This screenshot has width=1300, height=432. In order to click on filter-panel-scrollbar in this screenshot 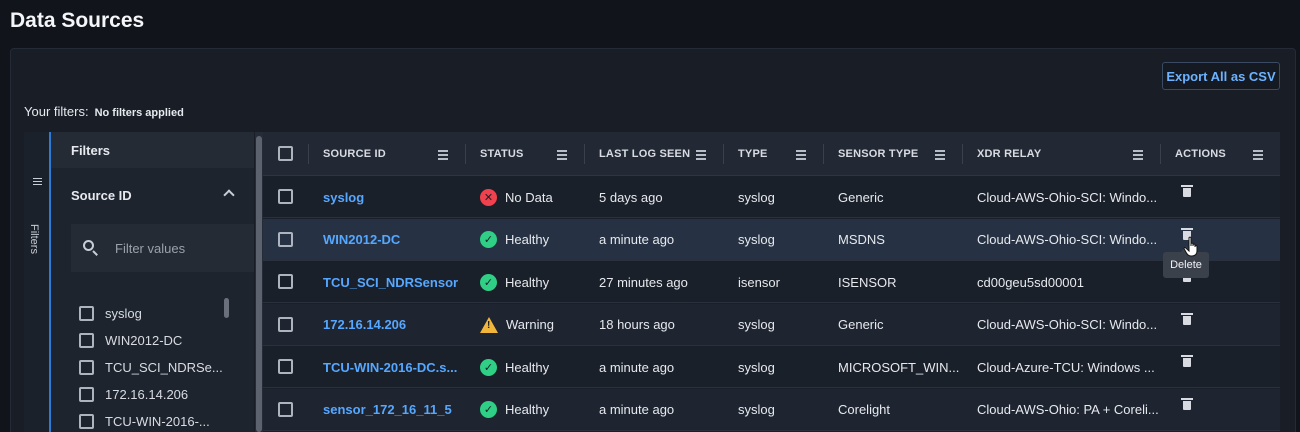, I will do `click(259, 282)`.